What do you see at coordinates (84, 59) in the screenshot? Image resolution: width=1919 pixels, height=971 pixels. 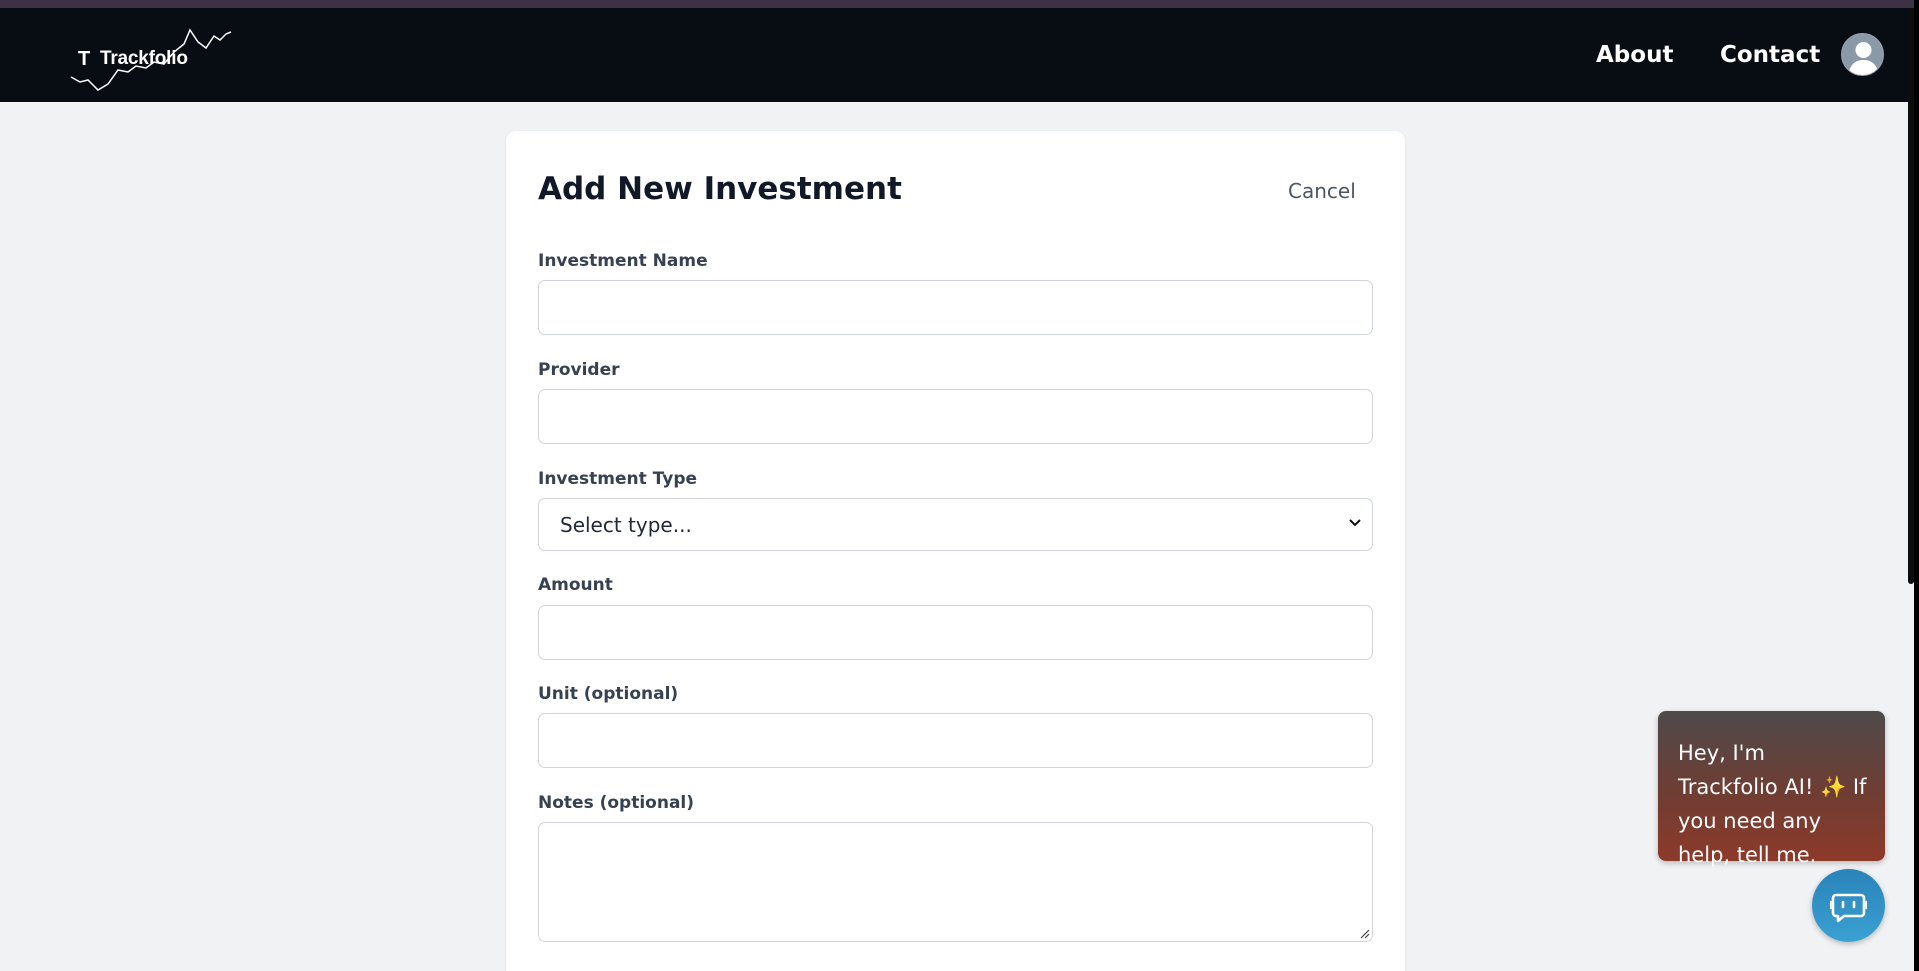 I see `logo-mark: T` at bounding box center [84, 59].